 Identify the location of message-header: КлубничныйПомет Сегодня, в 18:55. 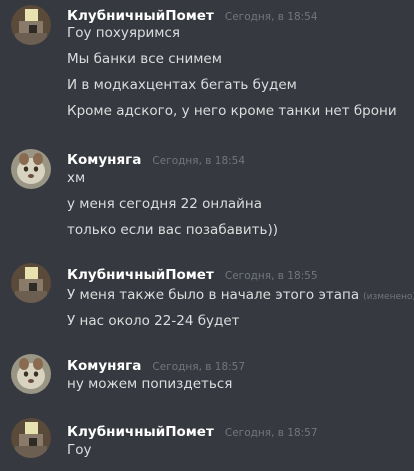
(192, 273).